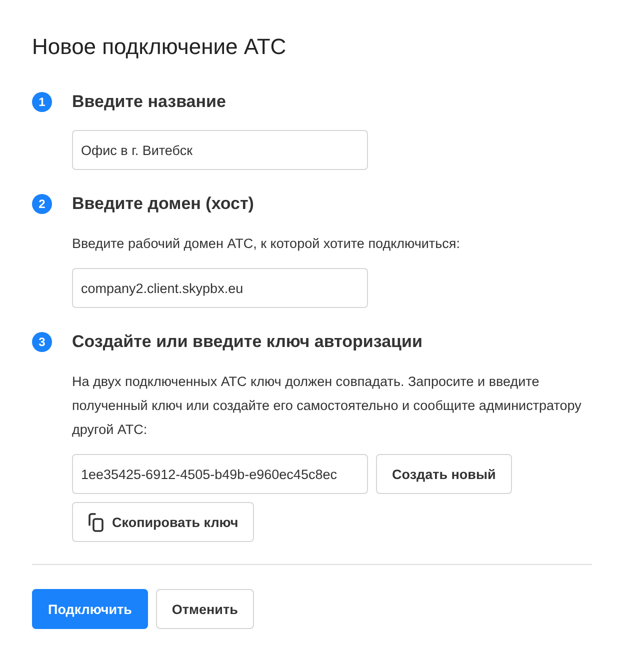 This screenshot has width=624, height=657. Describe the element at coordinates (220, 288) in the screenshot. I see `text-field: company2.client.skypbx.eu` at that location.